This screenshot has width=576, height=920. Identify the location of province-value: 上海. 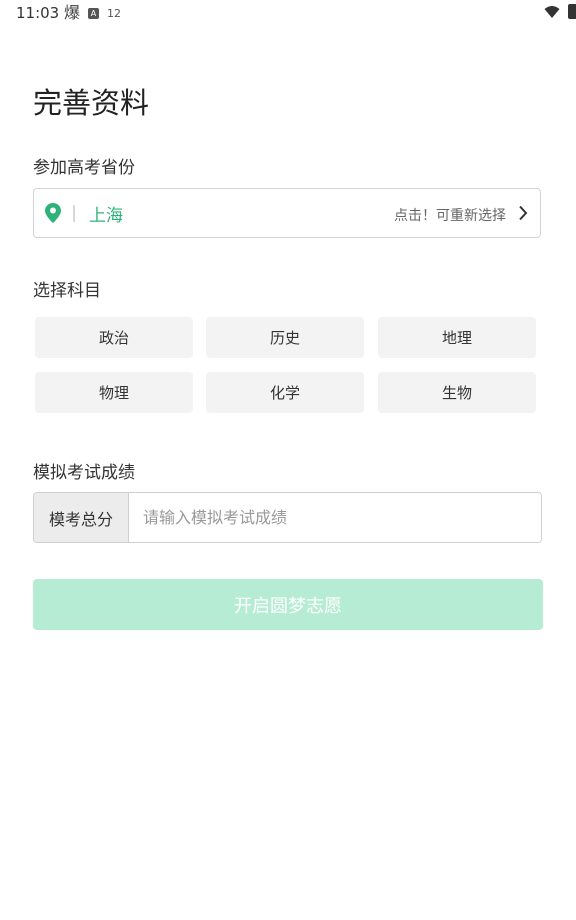
(106, 216).